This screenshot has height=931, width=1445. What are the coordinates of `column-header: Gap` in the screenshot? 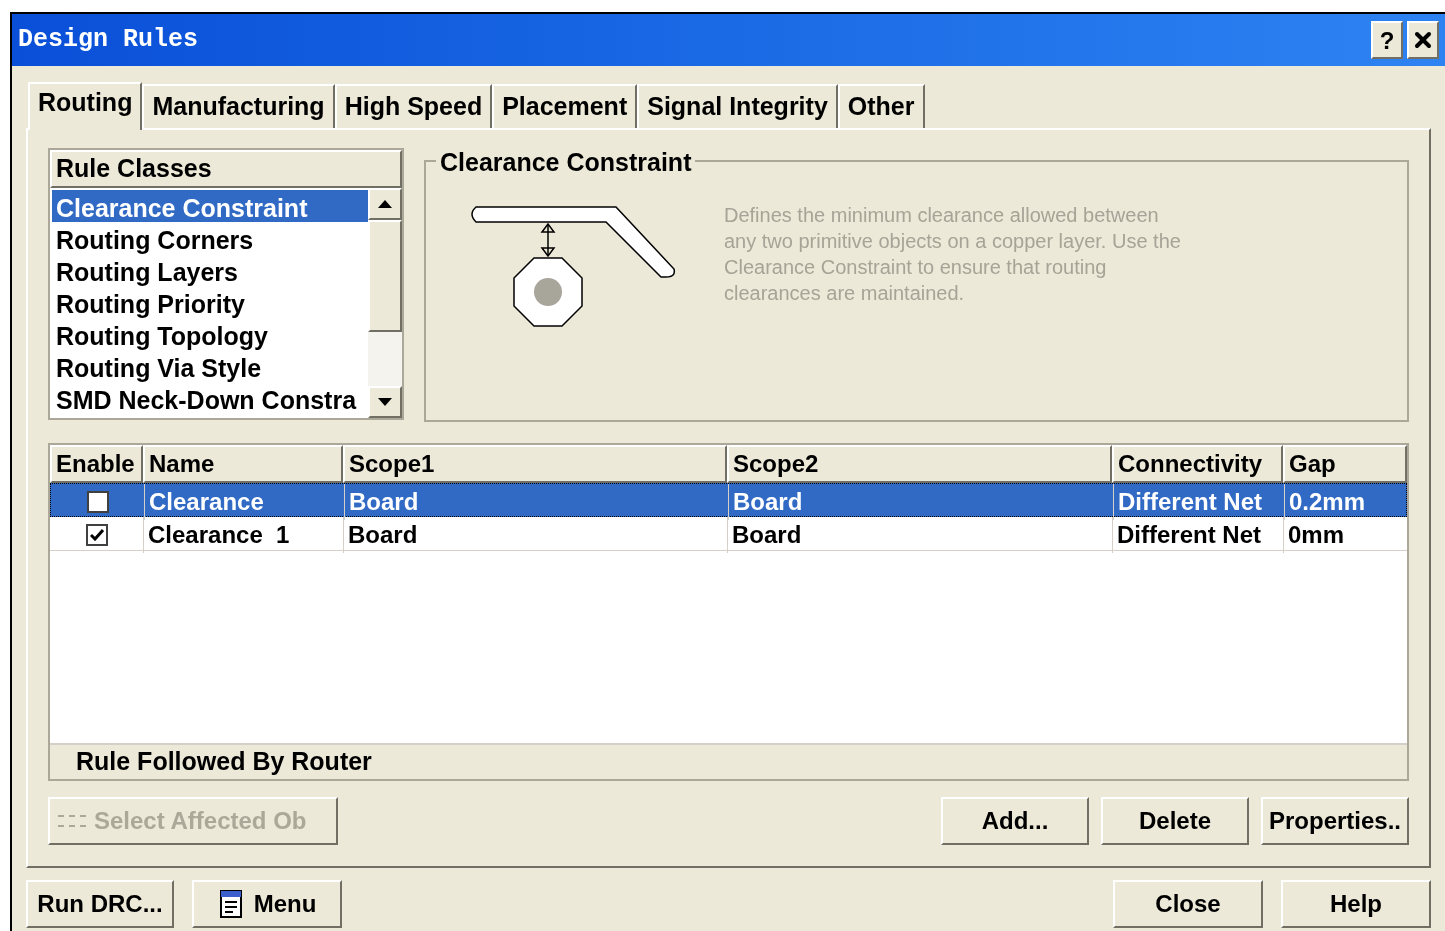 It's located at (1345, 464).